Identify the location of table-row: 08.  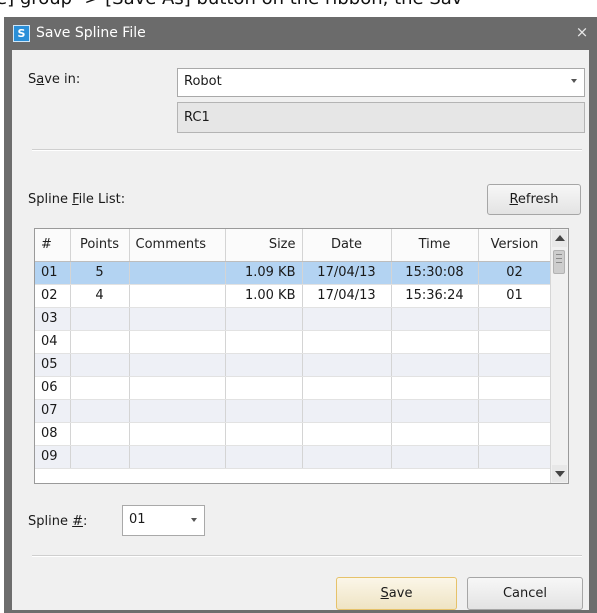
(293, 434).